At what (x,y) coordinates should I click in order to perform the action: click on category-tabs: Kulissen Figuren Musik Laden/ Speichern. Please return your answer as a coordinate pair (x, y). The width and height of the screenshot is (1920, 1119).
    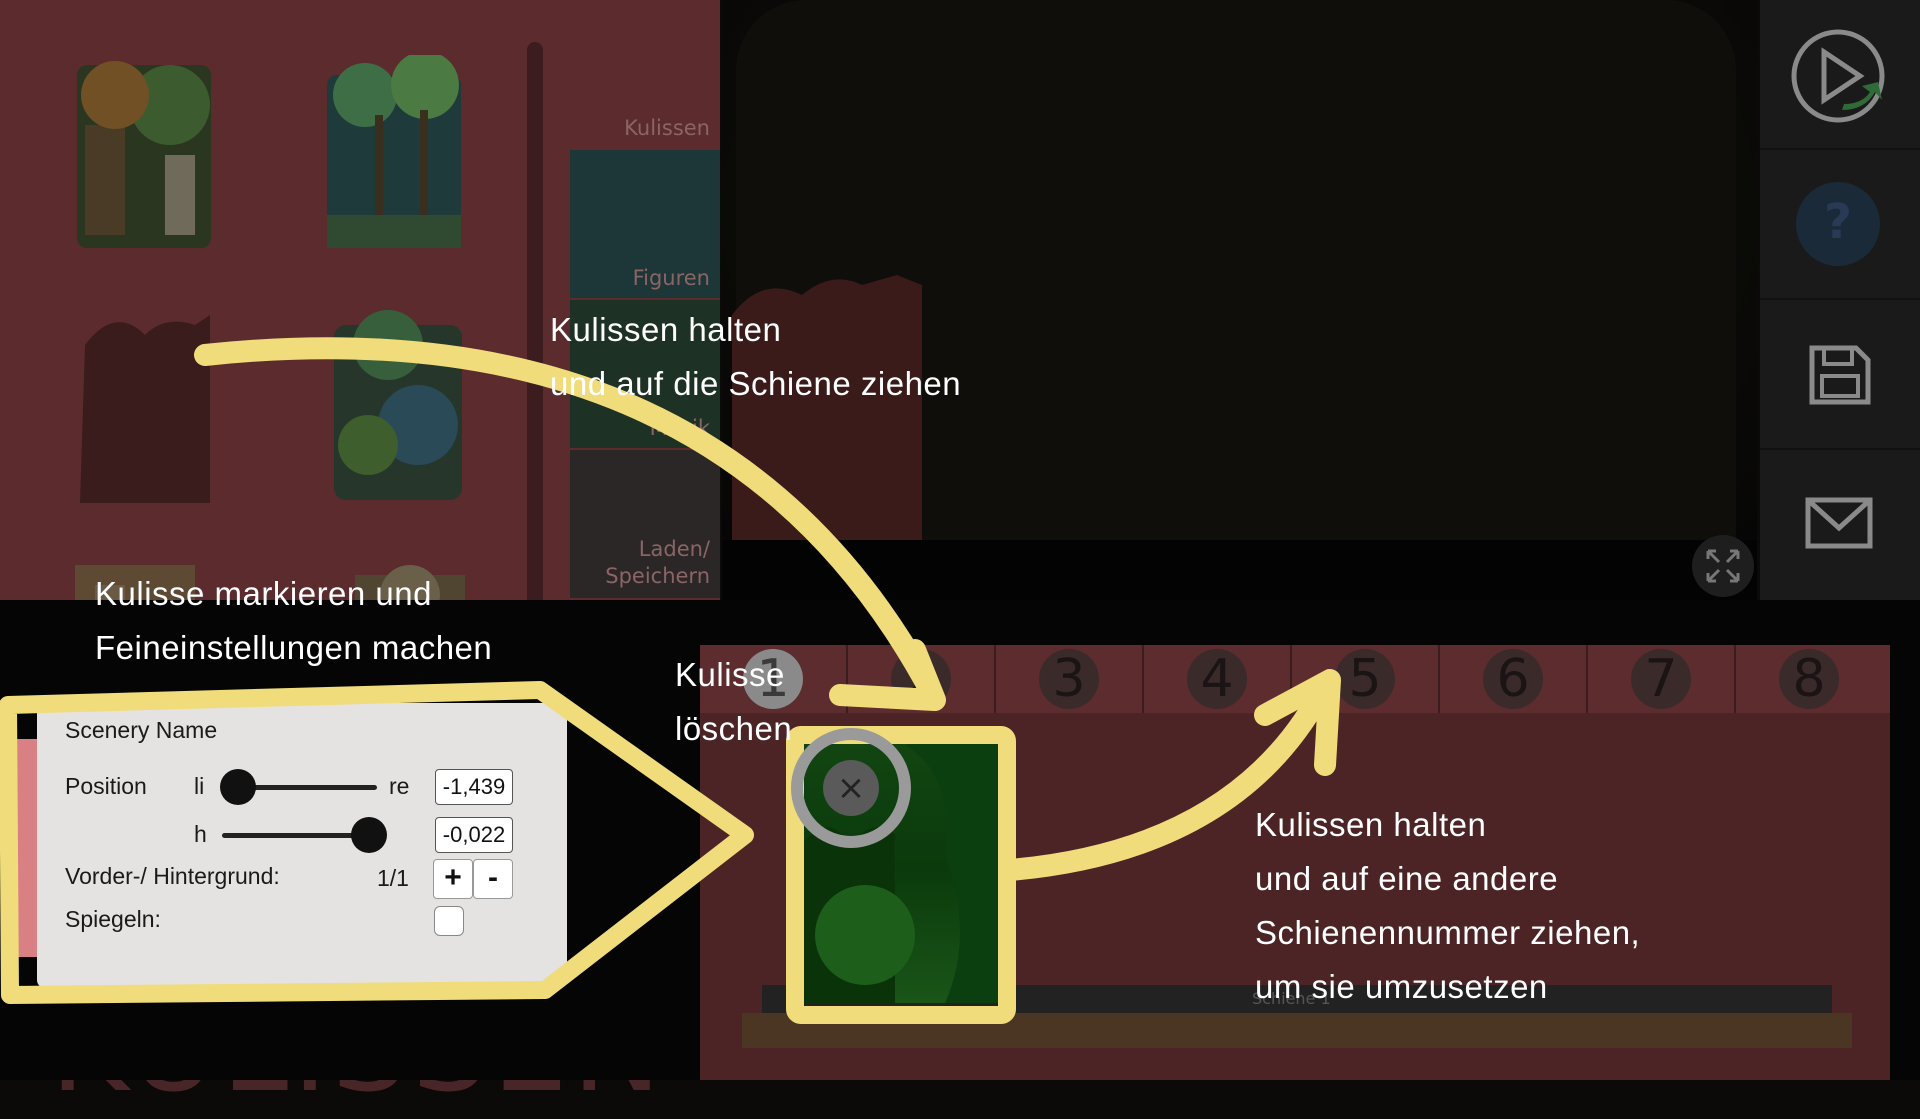
    Looking at the image, I should click on (645, 300).